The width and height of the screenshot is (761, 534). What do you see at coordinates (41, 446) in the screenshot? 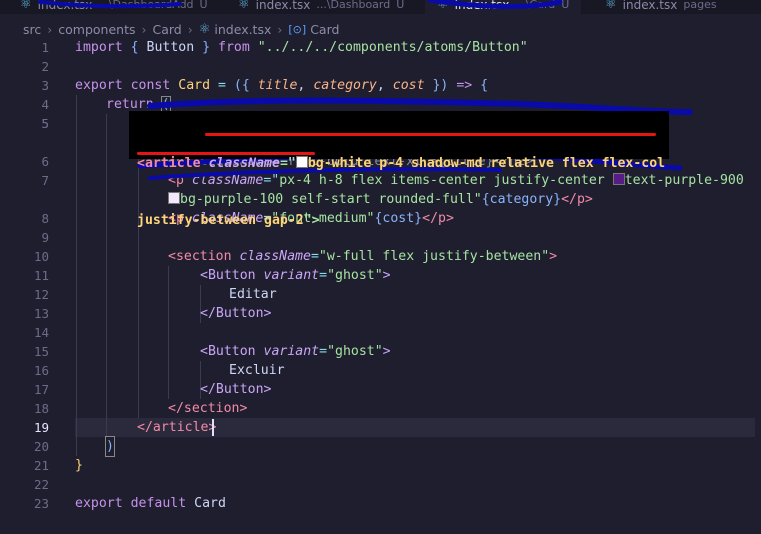
I see `line-number: 20` at bounding box center [41, 446].